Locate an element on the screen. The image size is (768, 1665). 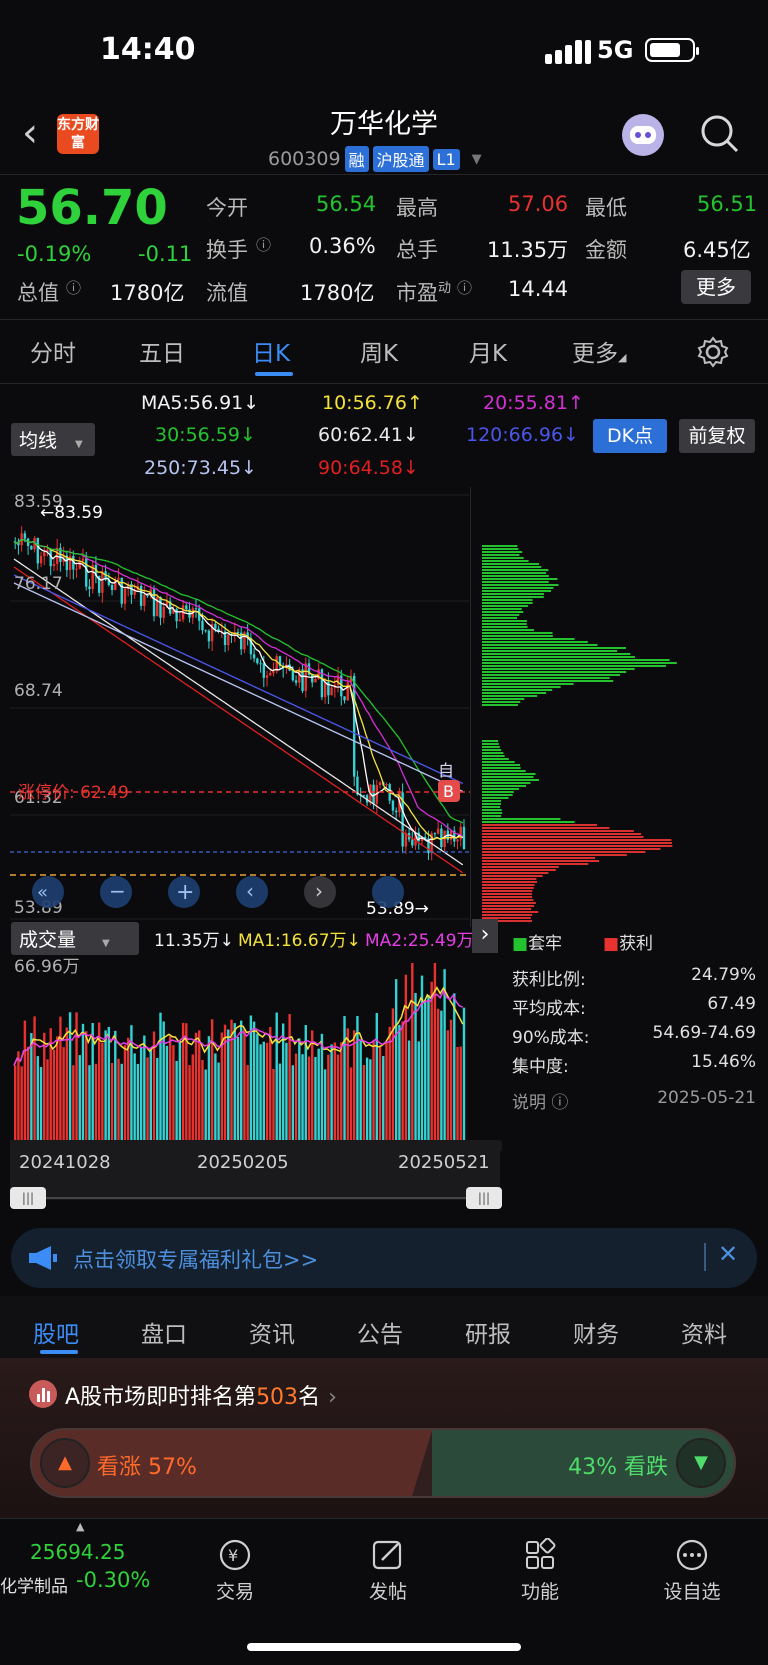
index-name: 化学制品 is located at coordinates (34, 1584).